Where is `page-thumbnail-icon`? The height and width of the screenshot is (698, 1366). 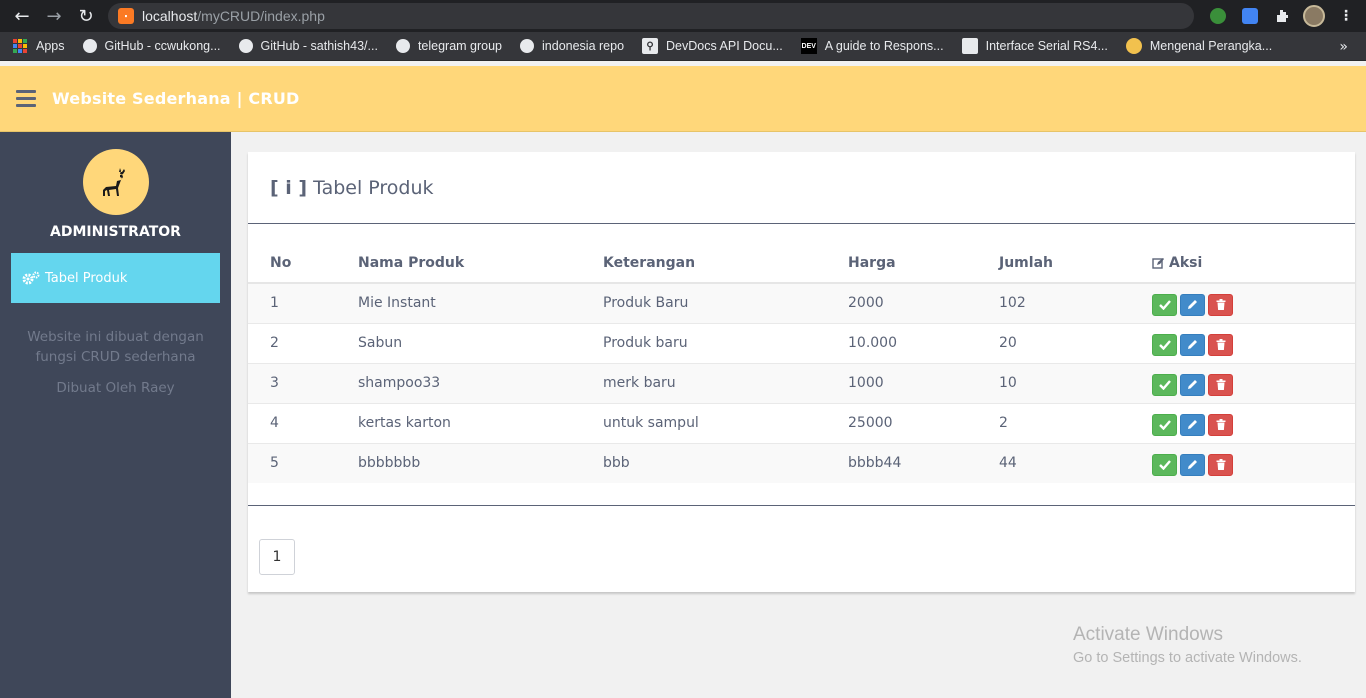
page-thumbnail-icon is located at coordinates (969, 46).